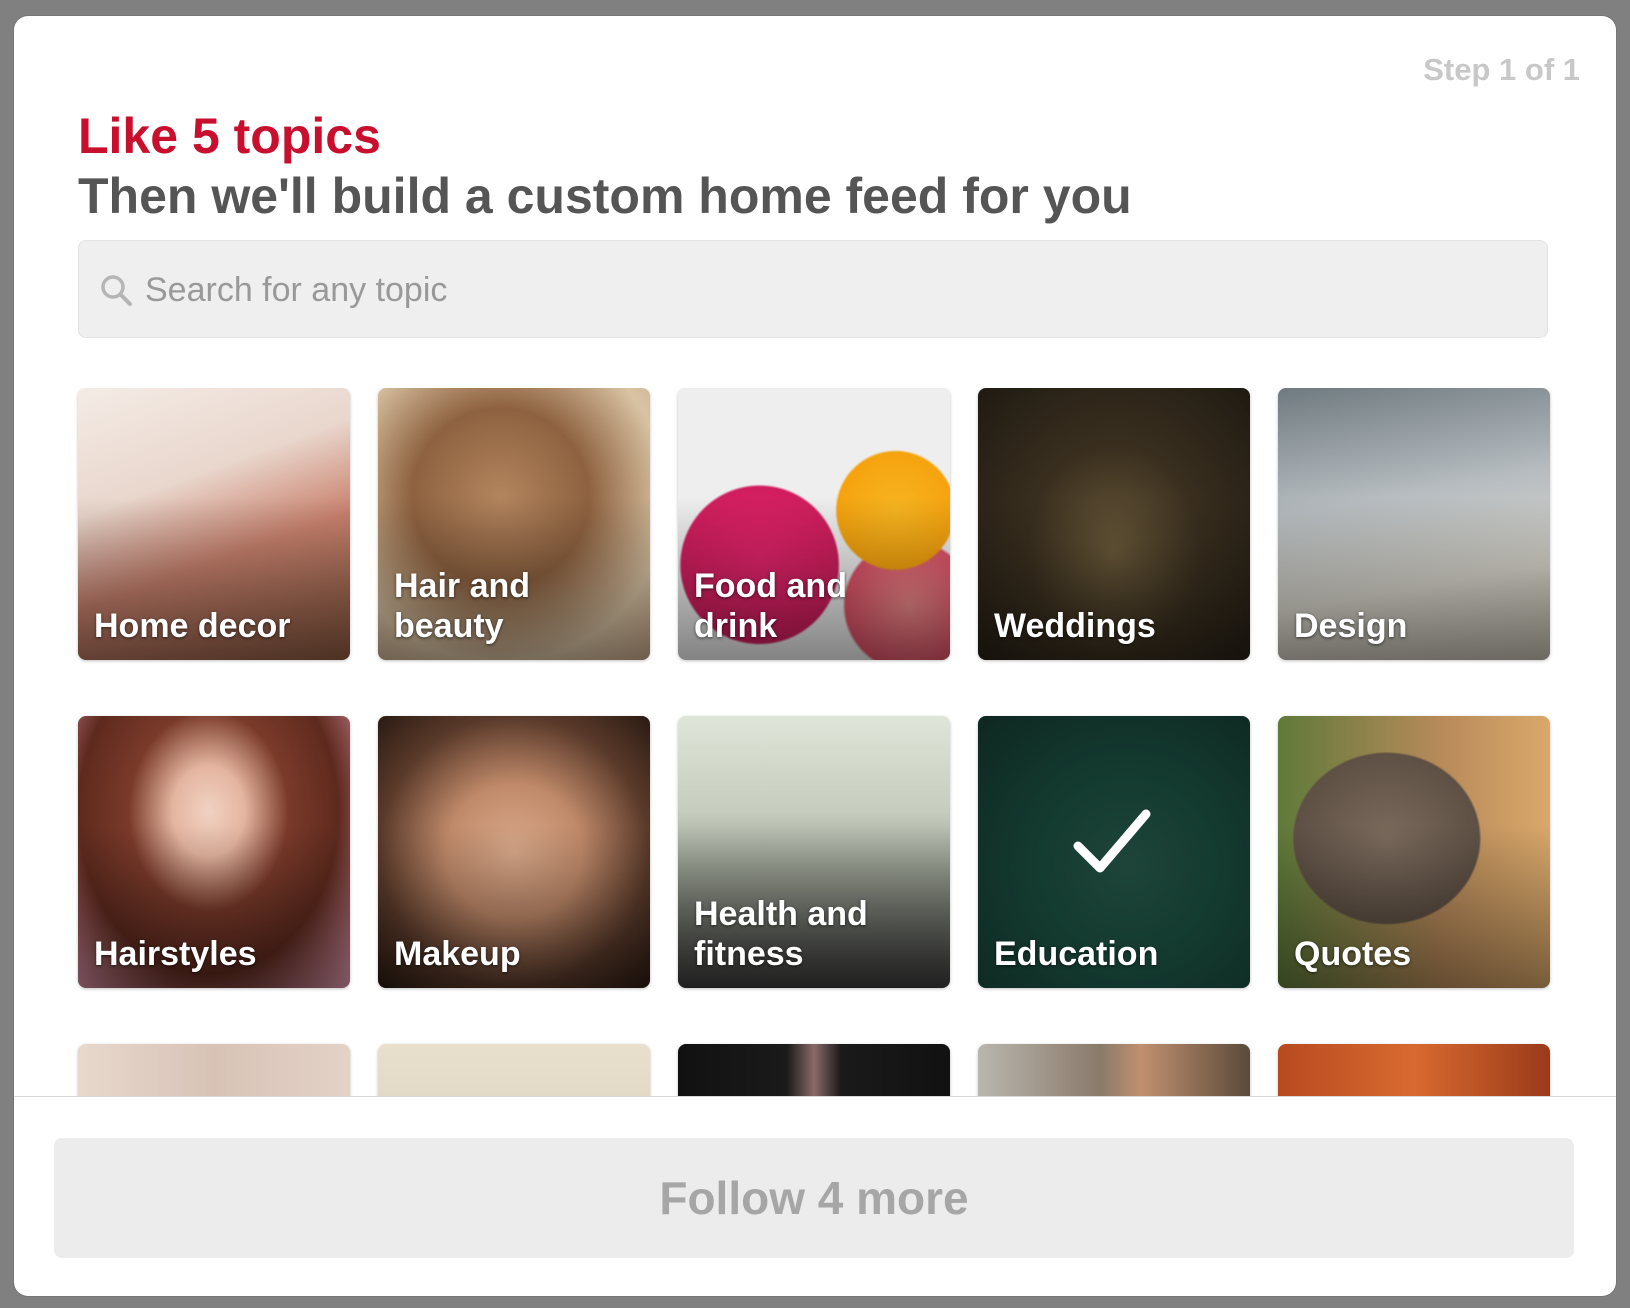 Image resolution: width=1630 pixels, height=1308 pixels. I want to click on footer-divider, so click(815, 1096).